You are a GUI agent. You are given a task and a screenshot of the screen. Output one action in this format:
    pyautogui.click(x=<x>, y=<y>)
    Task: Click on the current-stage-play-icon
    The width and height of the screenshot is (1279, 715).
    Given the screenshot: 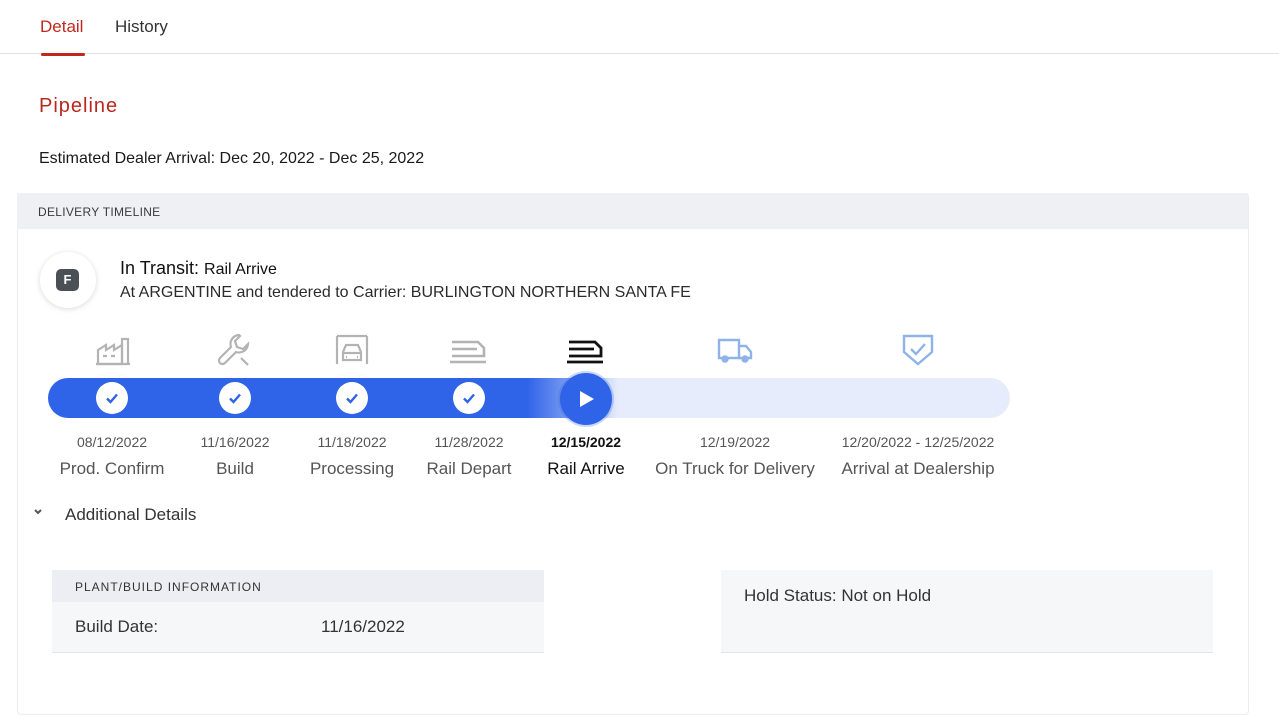 What is the action you would take?
    pyautogui.click(x=586, y=399)
    